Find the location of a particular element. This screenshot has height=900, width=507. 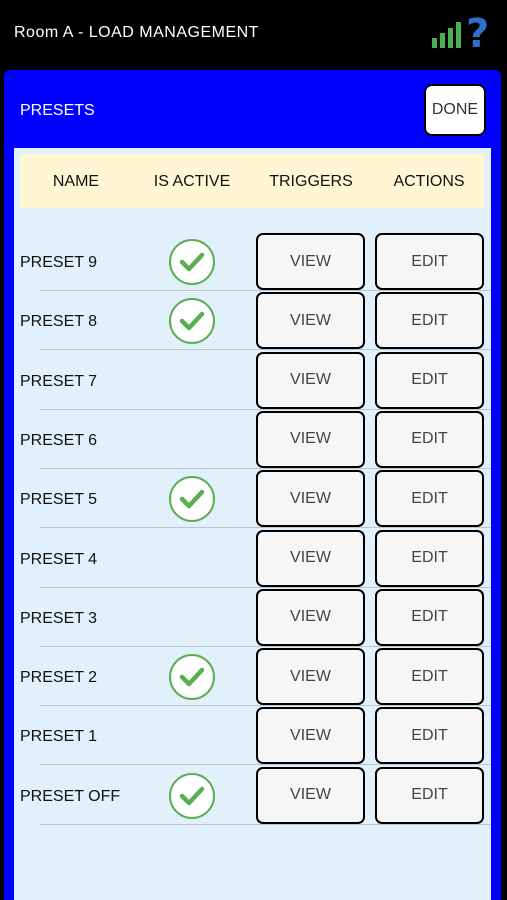

preset-name: PRESET 1 is located at coordinates (59, 737).